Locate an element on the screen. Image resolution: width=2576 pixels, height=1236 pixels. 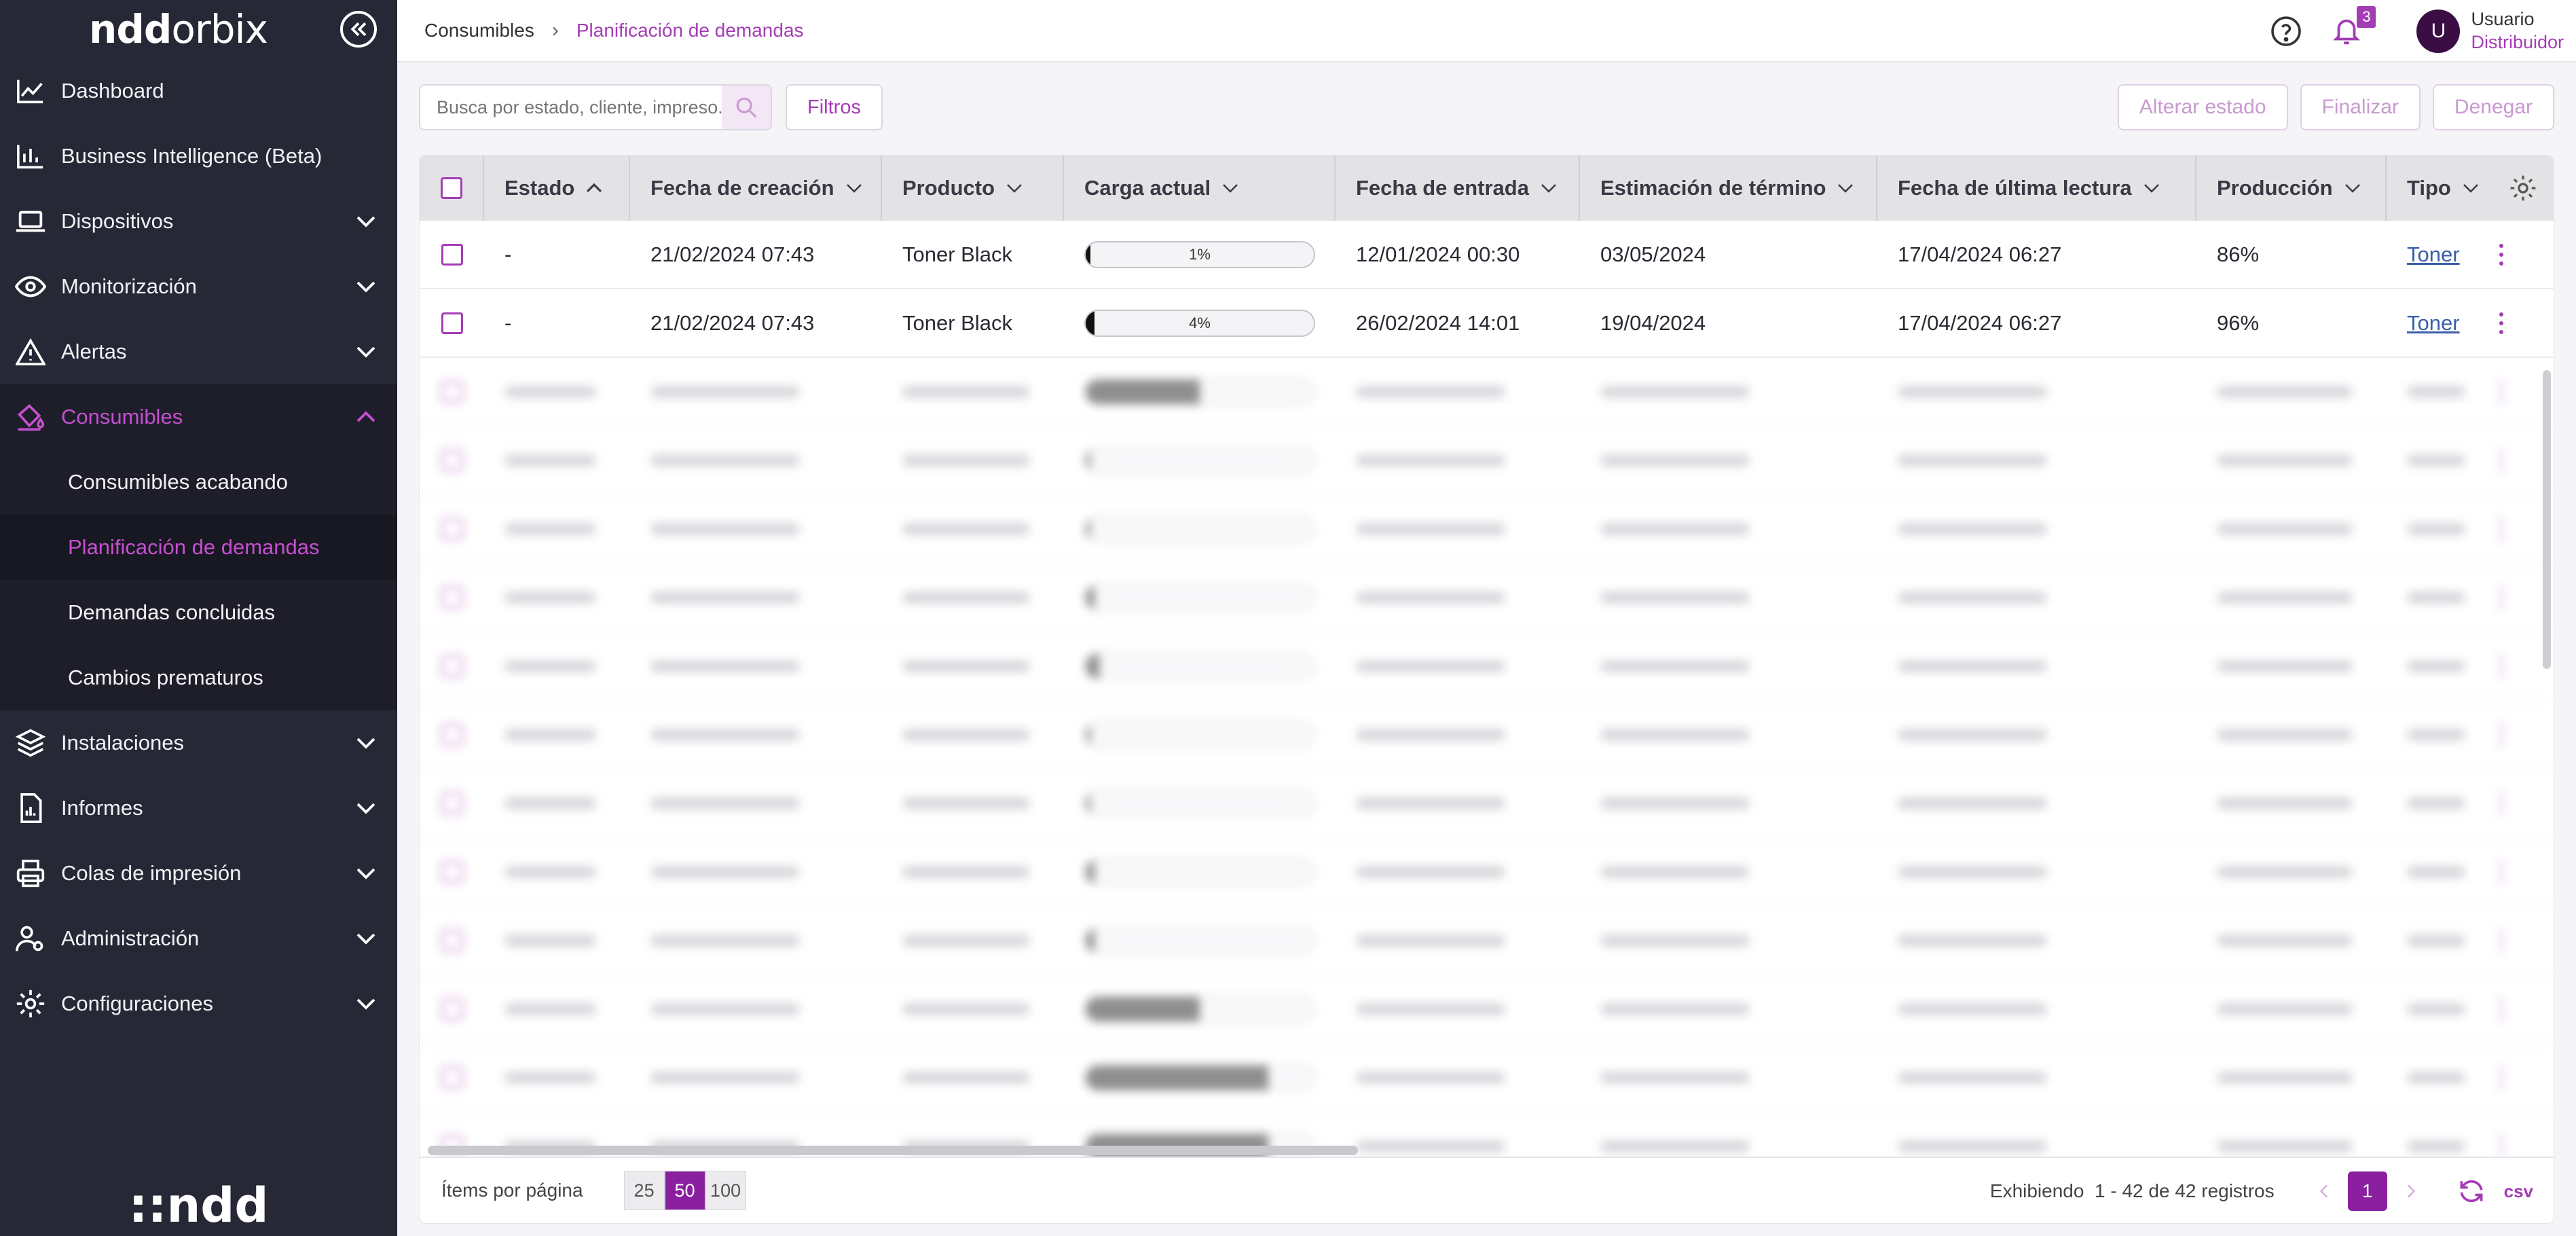
column-header-estimacion-termino: Estimación de término is located at coordinates (1729, 189).